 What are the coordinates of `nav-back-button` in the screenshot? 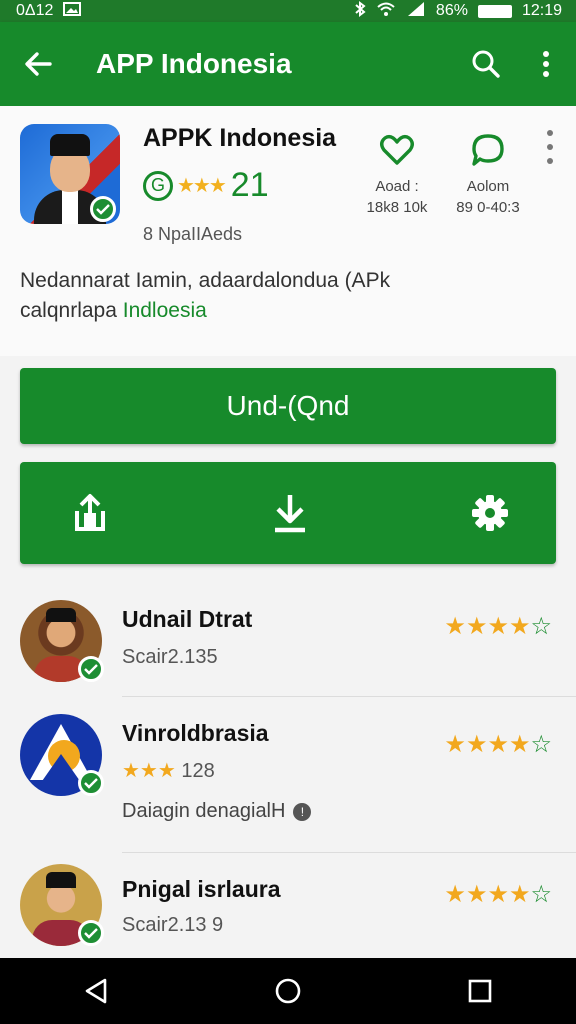 It's located at (96, 991).